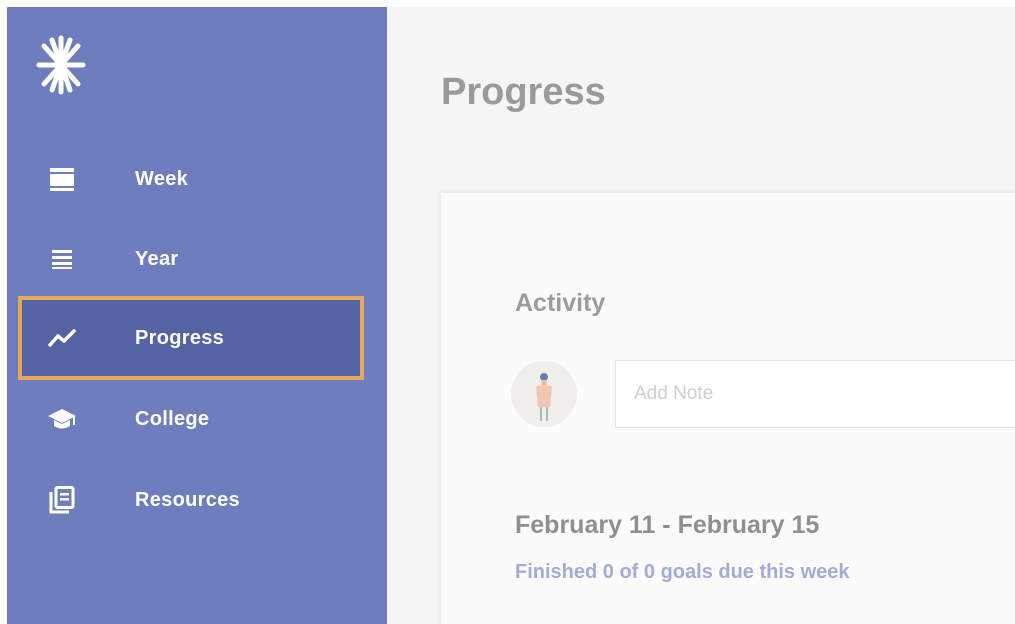  What do you see at coordinates (62, 500) in the screenshot?
I see `document-stack-icon` at bounding box center [62, 500].